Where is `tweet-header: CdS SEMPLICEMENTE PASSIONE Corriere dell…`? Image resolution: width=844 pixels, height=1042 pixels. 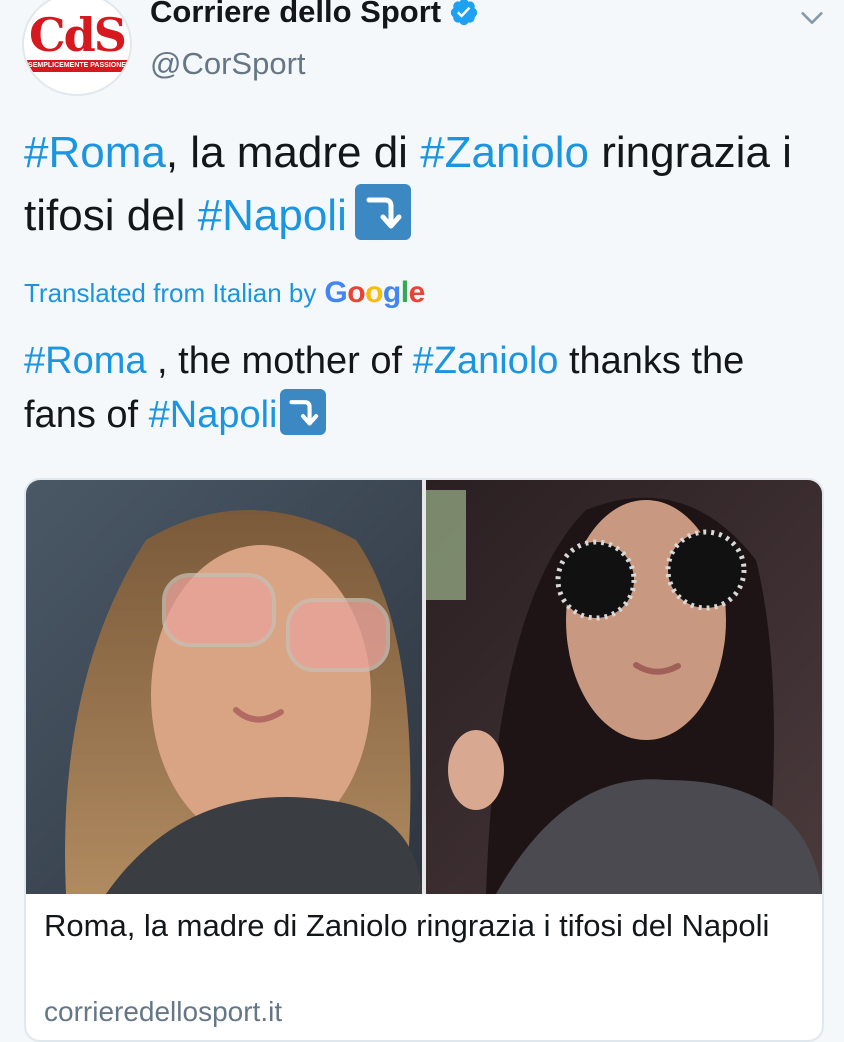 tweet-header: CdS SEMPLICEMENTE PASSIONE Corriere dell… is located at coordinates (422, 55).